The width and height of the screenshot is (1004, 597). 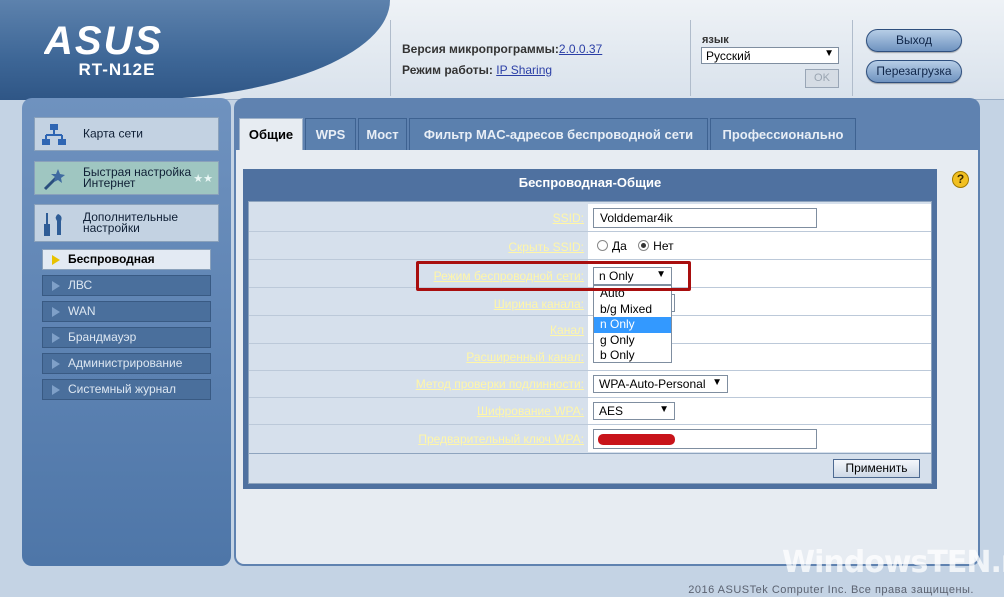 What do you see at coordinates (728, 56) in the screenshot?
I see `language-value: Русский` at bounding box center [728, 56].